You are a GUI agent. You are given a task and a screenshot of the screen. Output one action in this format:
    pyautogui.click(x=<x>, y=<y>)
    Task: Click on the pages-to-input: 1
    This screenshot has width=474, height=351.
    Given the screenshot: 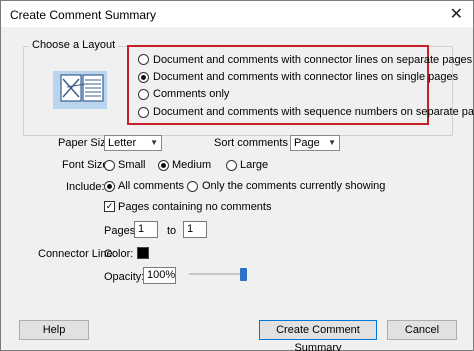 What is the action you would take?
    pyautogui.click(x=195, y=229)
    